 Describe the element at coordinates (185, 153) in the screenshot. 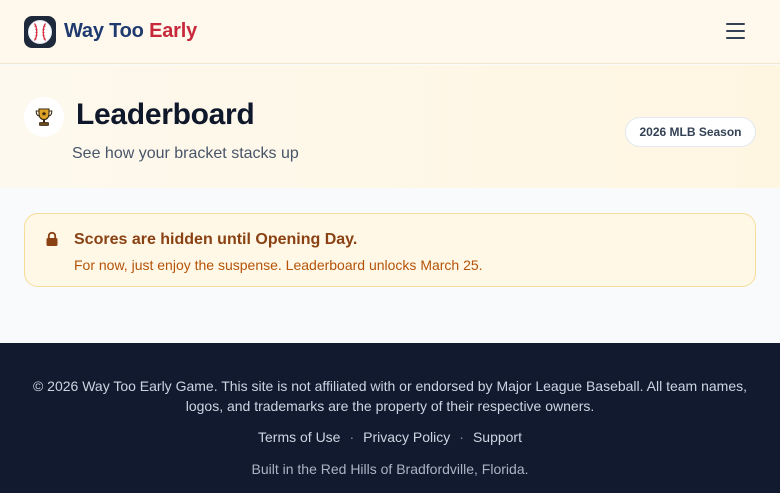

I see `page-subtitle: See how your bracket stacks up` at that location.